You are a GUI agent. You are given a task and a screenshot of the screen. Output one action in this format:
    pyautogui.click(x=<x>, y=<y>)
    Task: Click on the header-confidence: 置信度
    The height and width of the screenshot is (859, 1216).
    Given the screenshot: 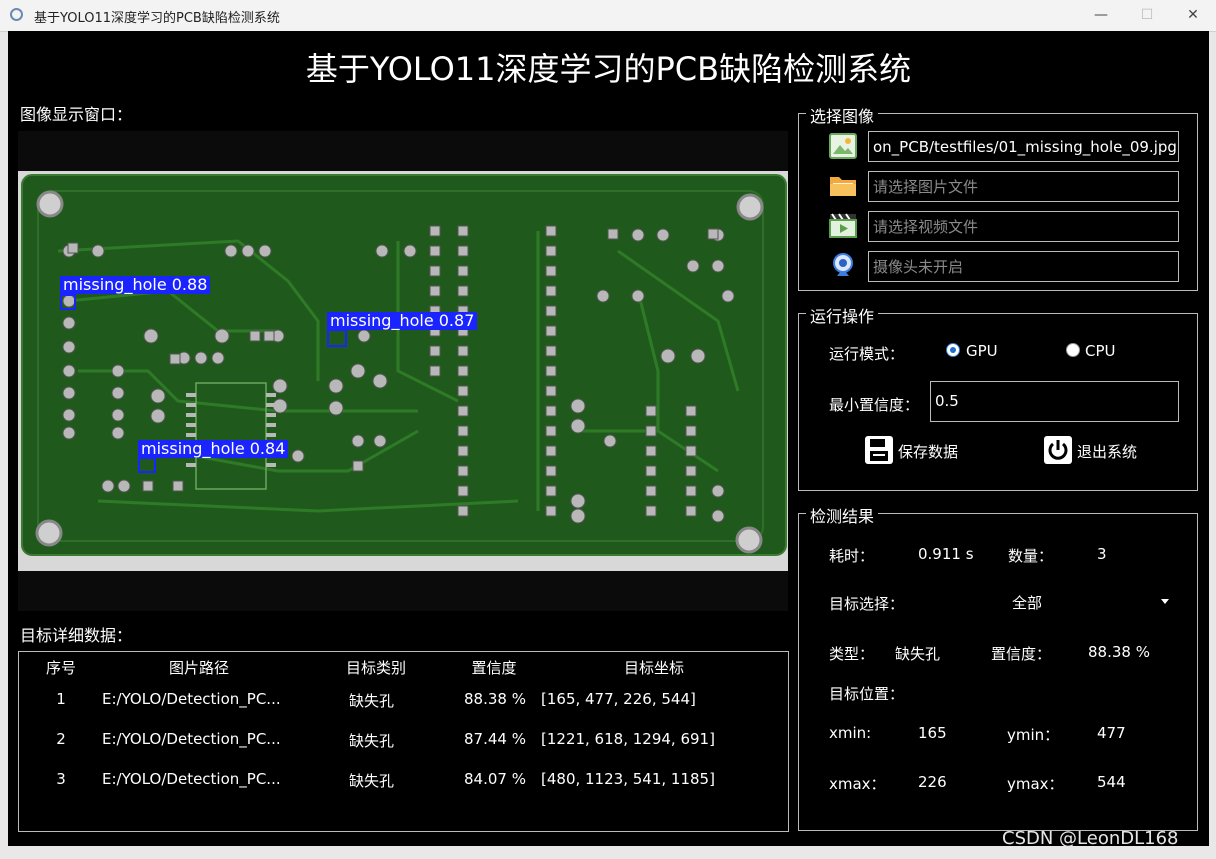 What is the action you would take?
    pyautogui.click(x=494, y=668)
    